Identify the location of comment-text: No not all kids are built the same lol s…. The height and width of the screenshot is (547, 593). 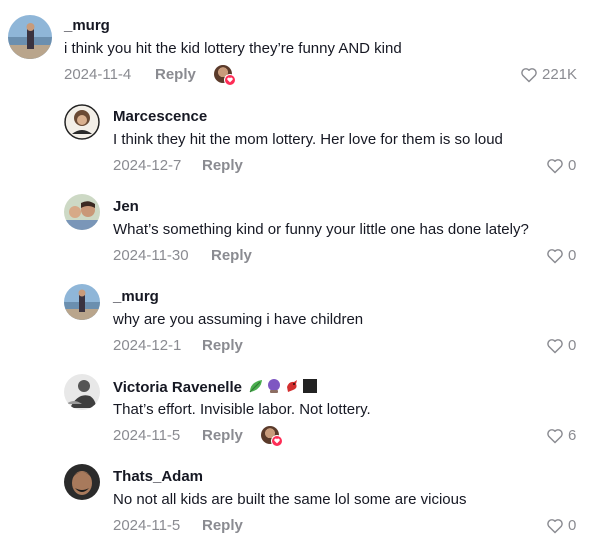
(290, 499).